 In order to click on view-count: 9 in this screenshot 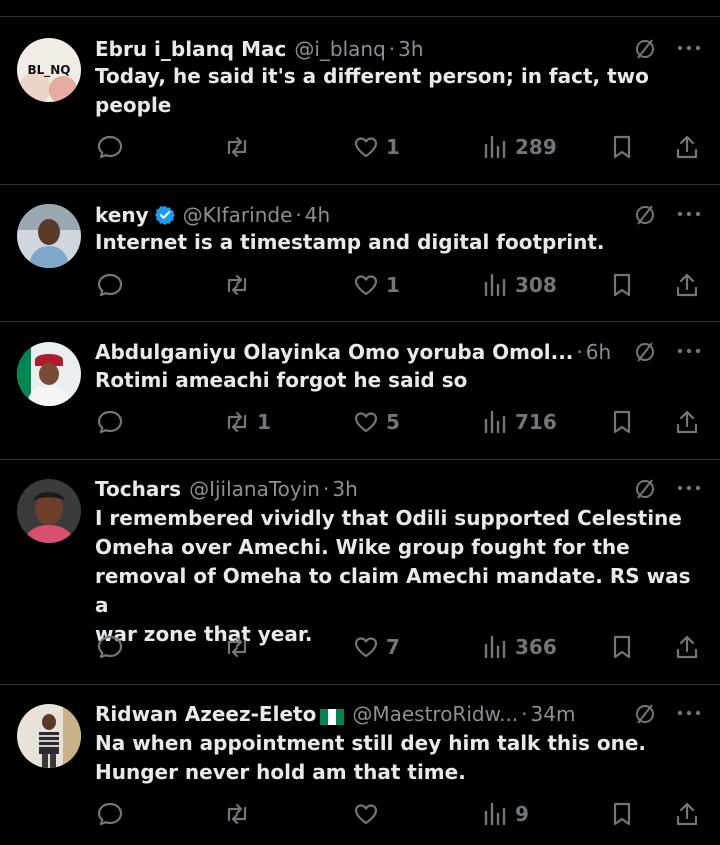, I will do `click(522, 814)`.